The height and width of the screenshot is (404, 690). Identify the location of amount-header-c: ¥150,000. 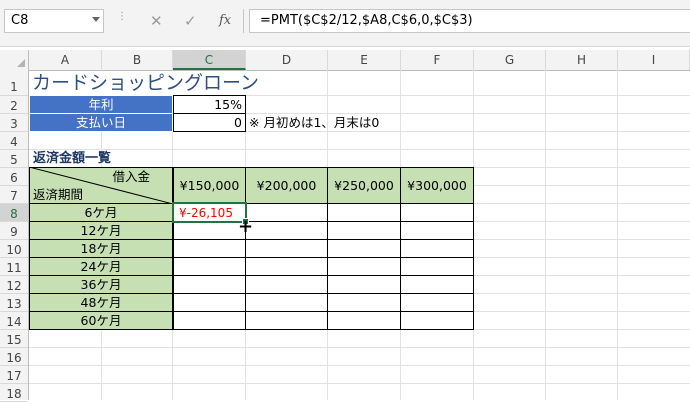
(209, 185).